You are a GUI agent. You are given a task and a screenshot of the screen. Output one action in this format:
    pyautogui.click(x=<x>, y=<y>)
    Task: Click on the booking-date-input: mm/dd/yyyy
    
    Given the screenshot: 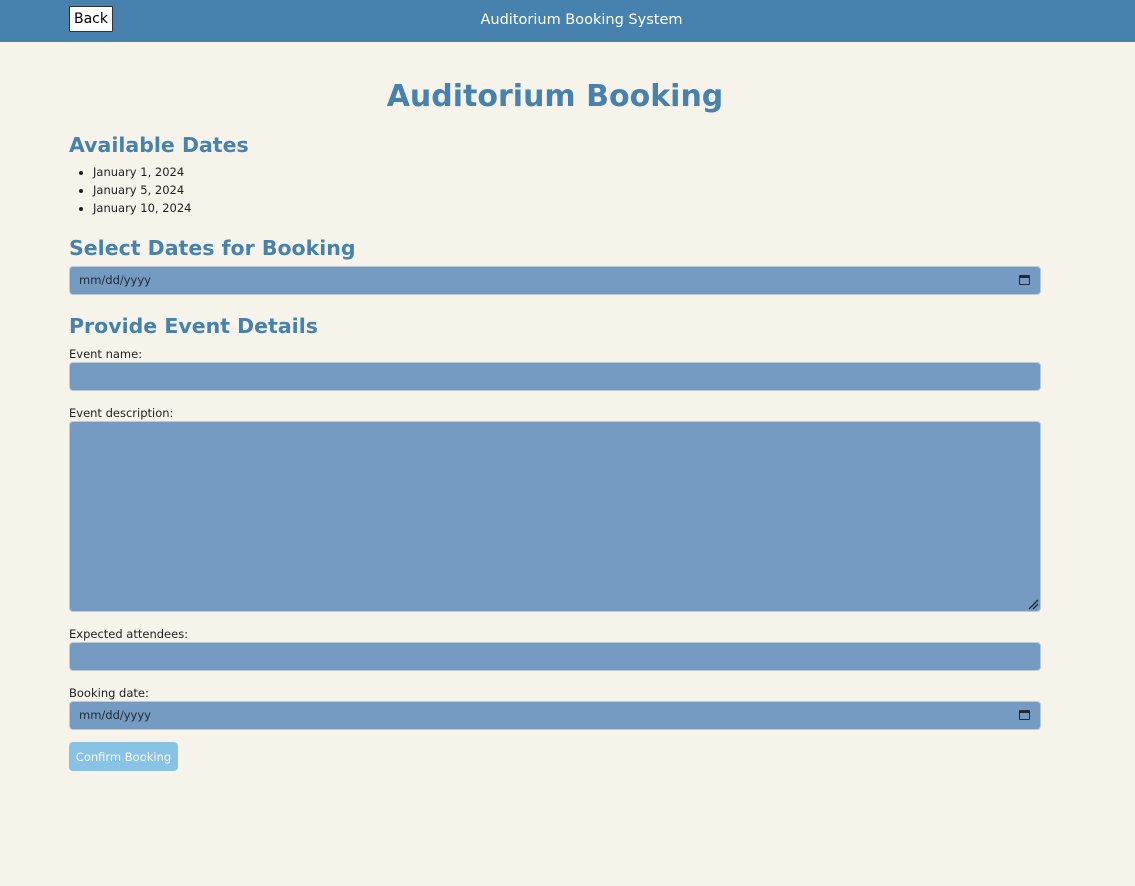 What is the action you would take?
    pyautogui.click(x=555, y=715)
    